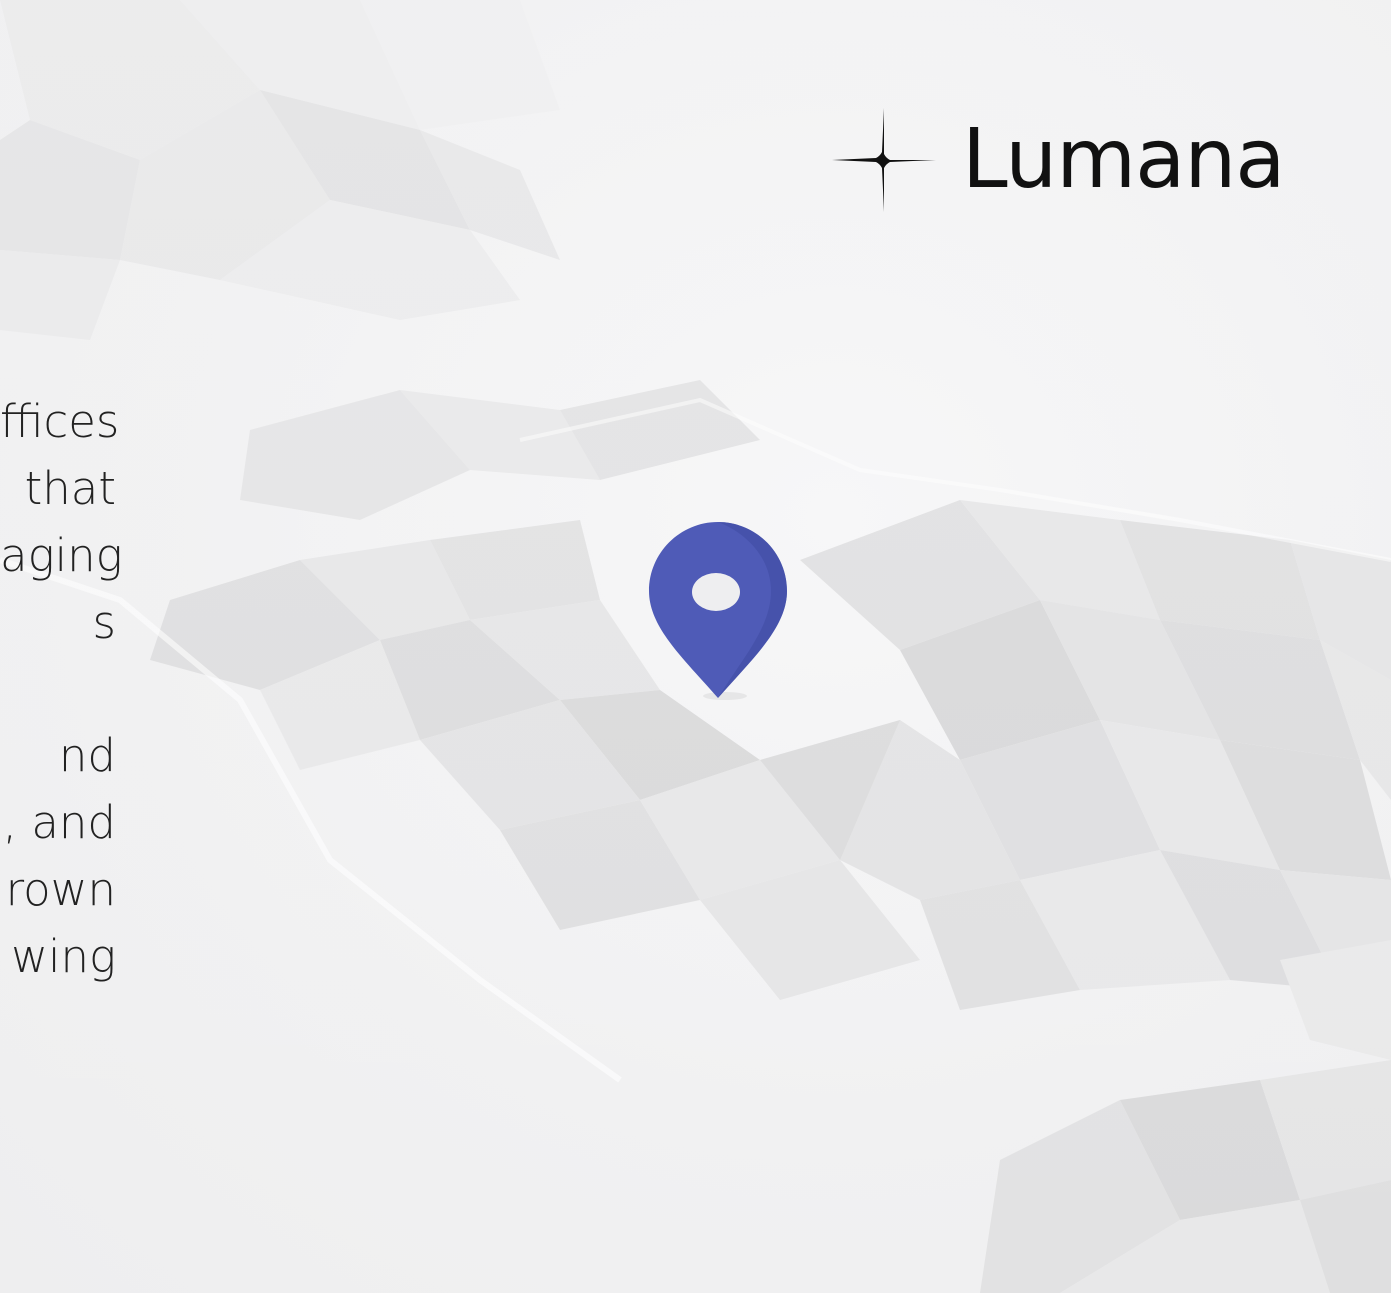 This screenshot has width=1391, height=1293. I want to click on text-line: , and, so click(59, 822).